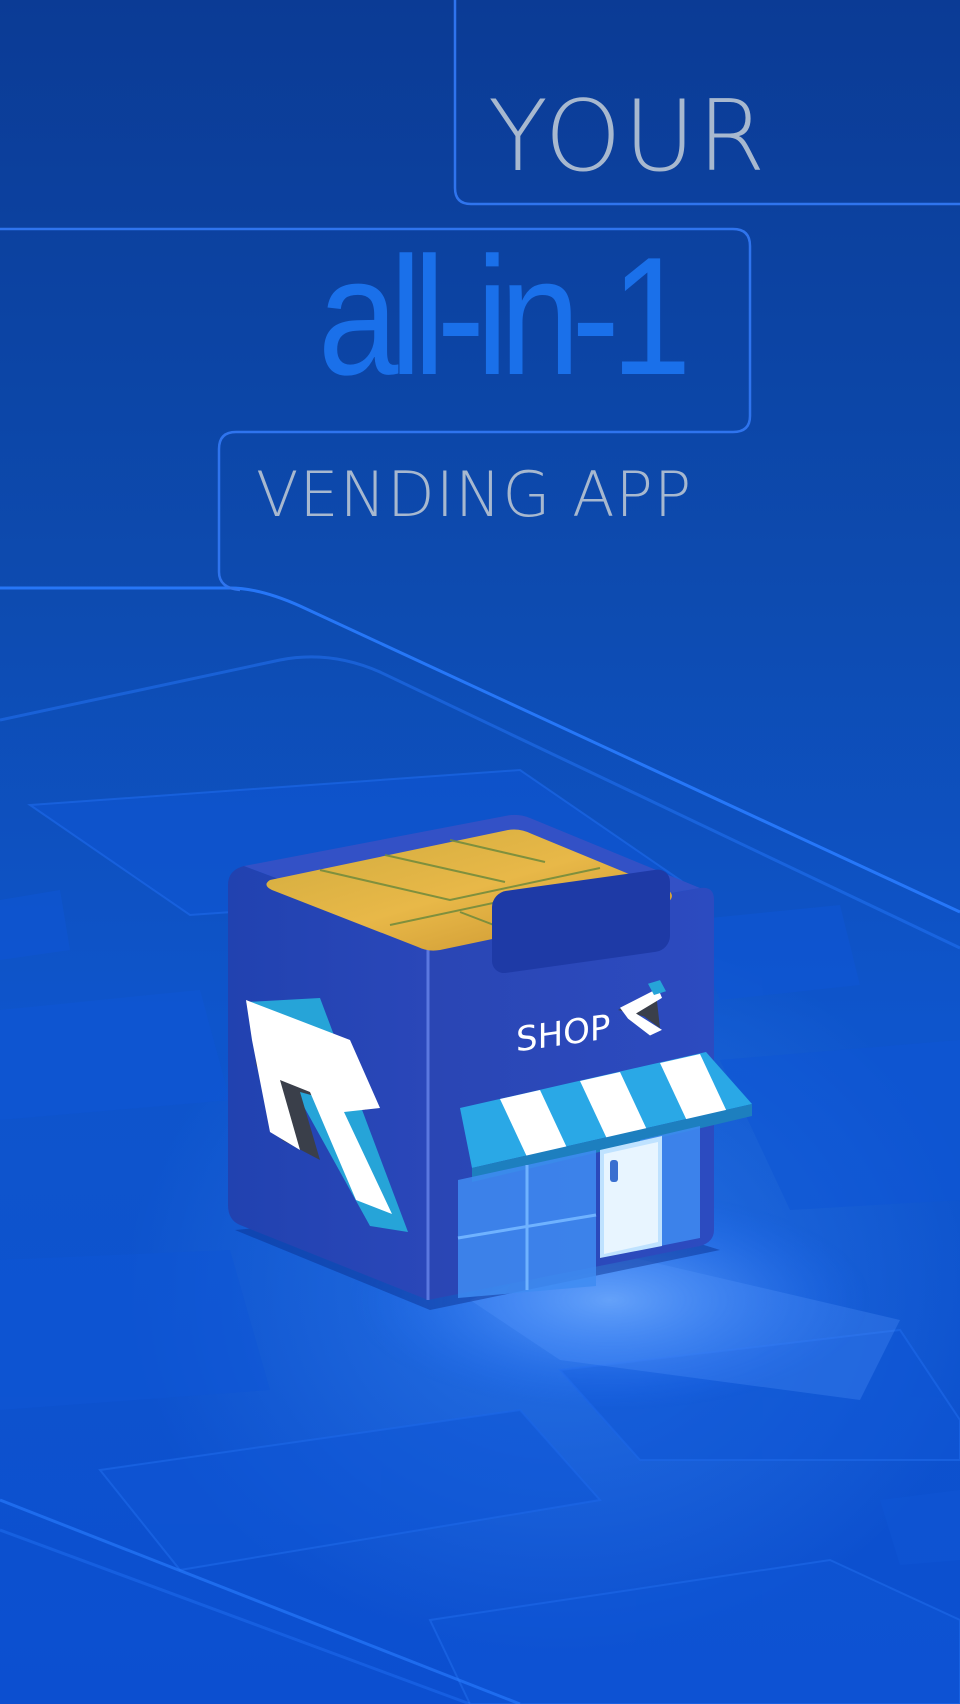 The height and width of the screenshot is (1704, 960). Describe the element at coordinates (614, 1171) in the screenshot. I see `door-handle-icon` at that location.